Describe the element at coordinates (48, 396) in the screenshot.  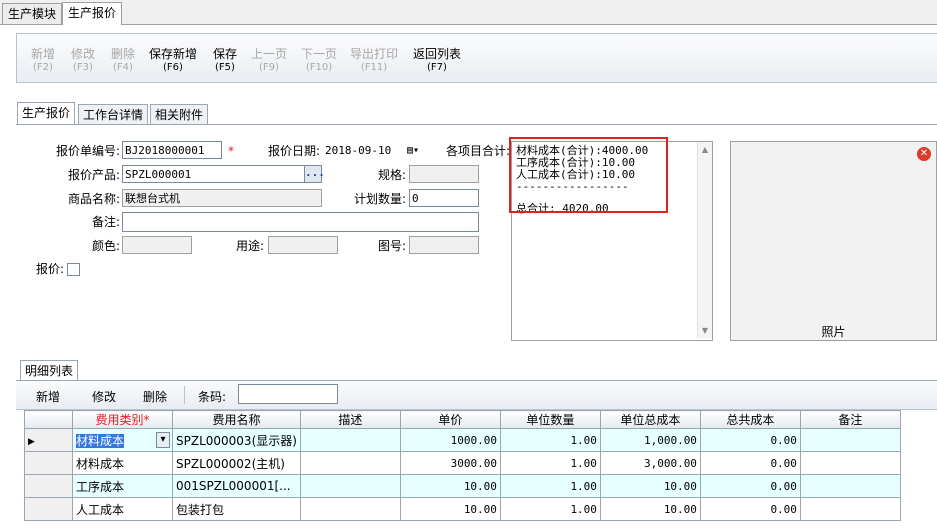
I see `detail-add-button: 新增` at that location.